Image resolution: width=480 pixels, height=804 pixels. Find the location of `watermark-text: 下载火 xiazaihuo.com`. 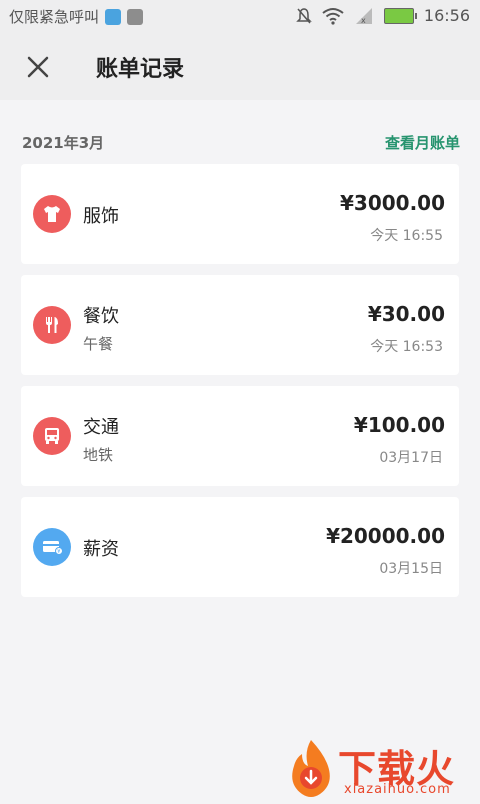

watermark-text: 下载火 xiazaihuo.com is located at coordinates (409, 768).